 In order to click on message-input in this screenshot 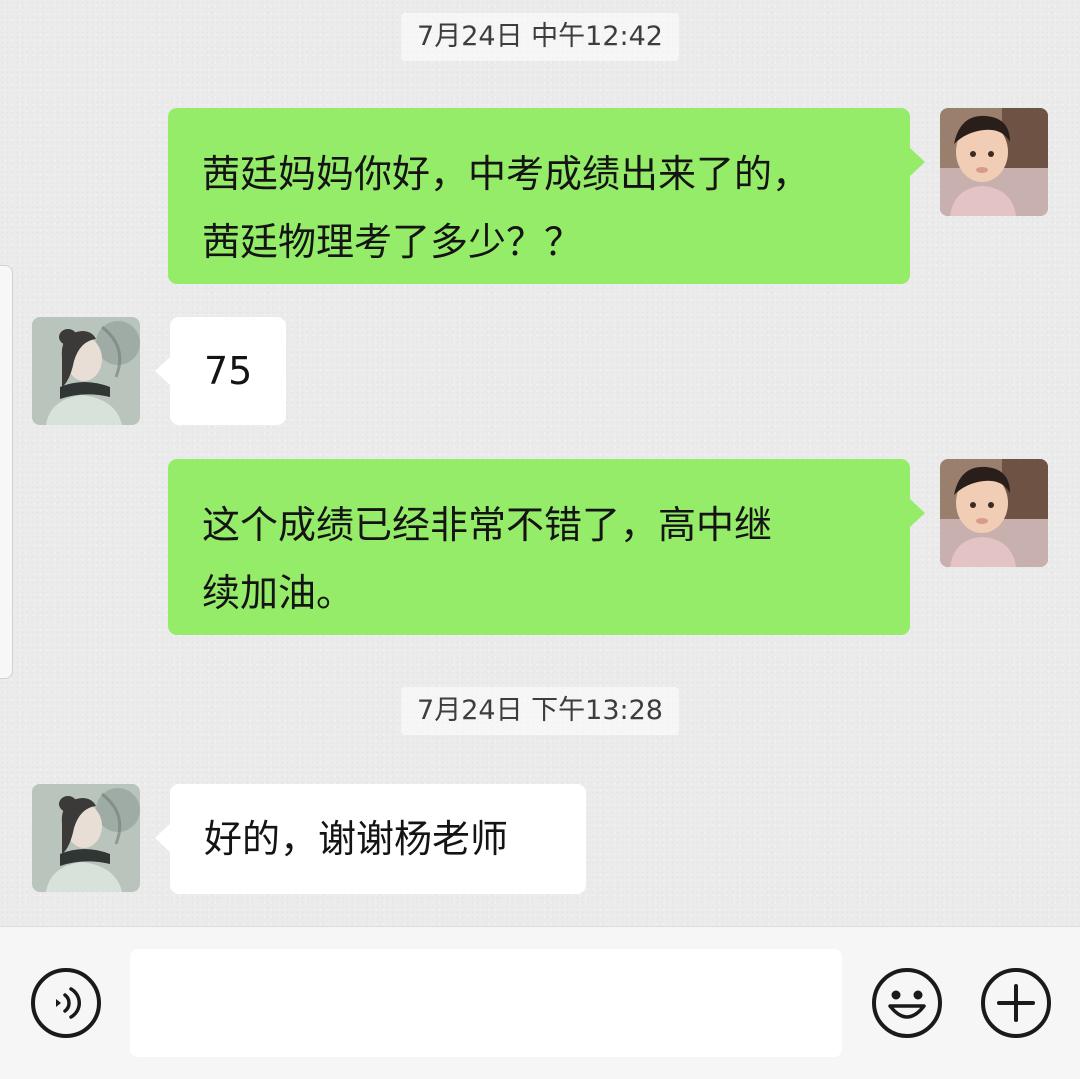, I will do `click(486, 1003)`.